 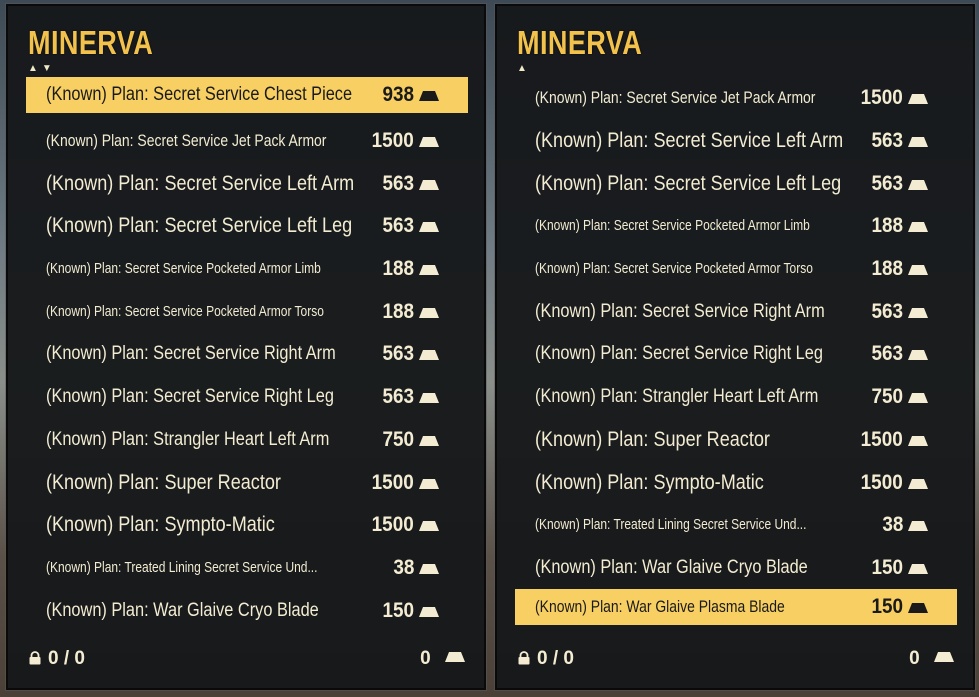 I want to click on item-price: 938, so click(x=409, y=95).